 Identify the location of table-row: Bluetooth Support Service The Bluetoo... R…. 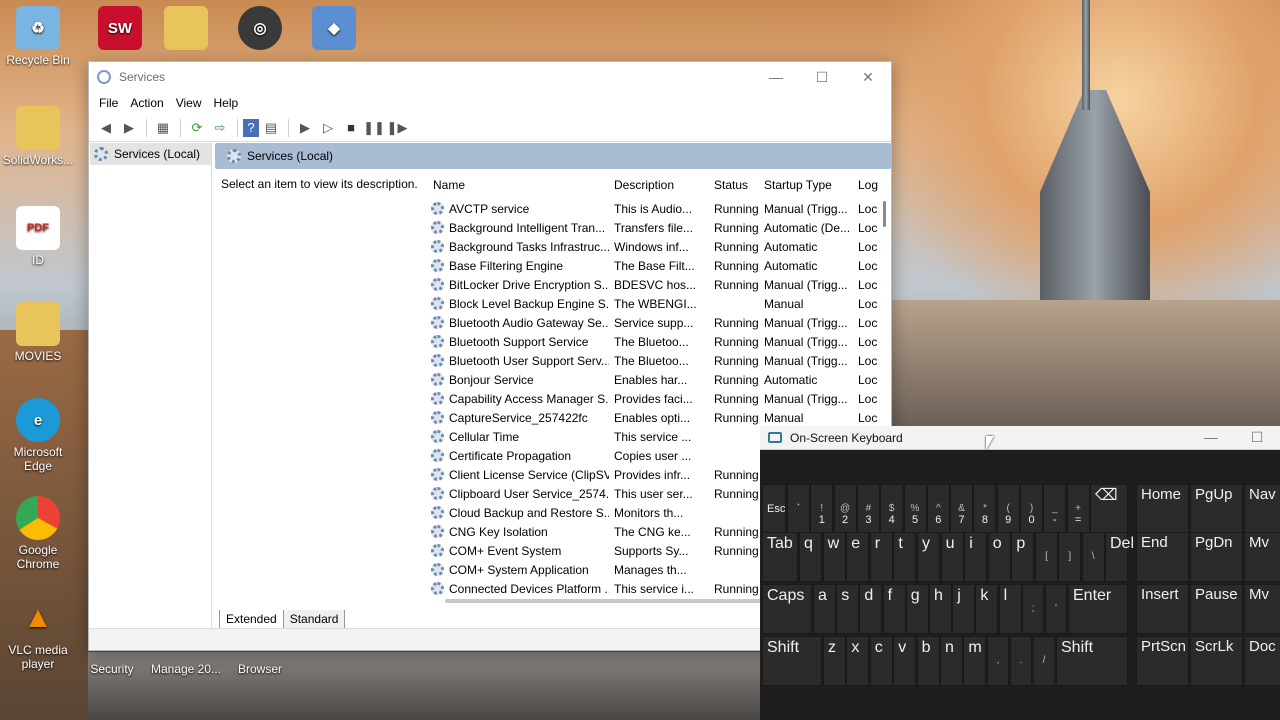
(653, 341).